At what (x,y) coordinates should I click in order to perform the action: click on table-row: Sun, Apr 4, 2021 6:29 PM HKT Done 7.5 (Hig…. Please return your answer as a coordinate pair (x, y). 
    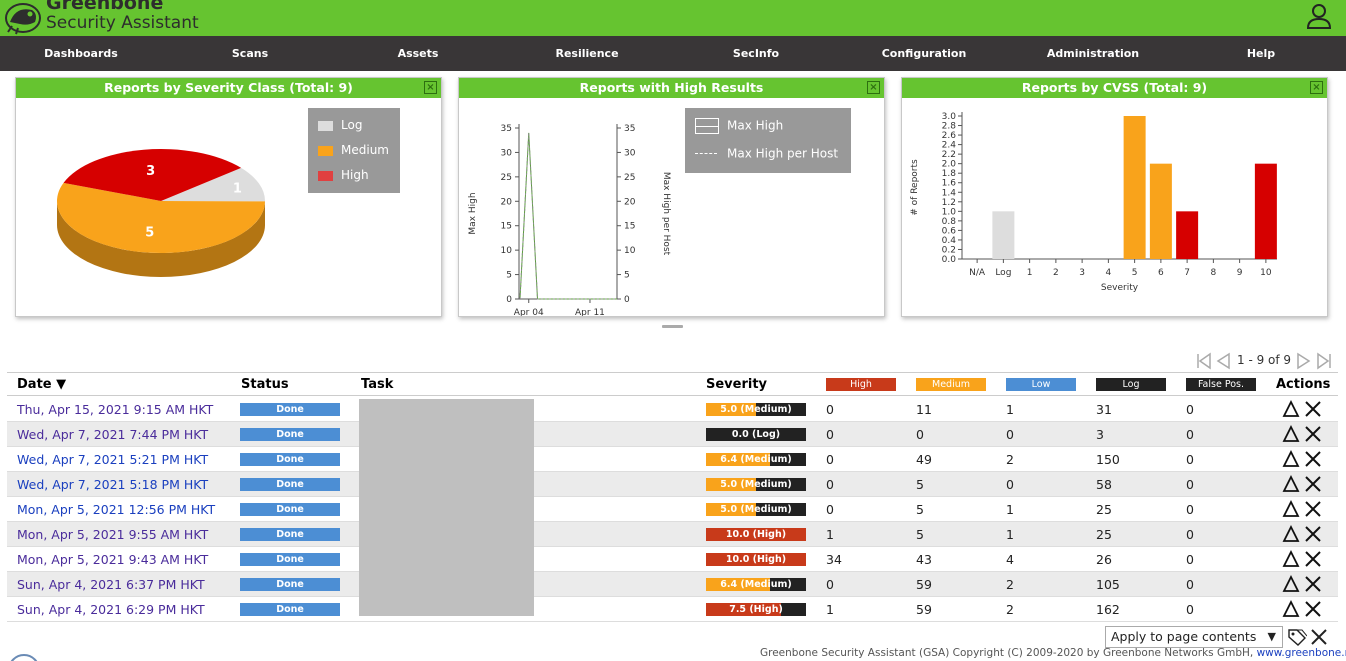
    Looking at the image, I should click on (672, 609).